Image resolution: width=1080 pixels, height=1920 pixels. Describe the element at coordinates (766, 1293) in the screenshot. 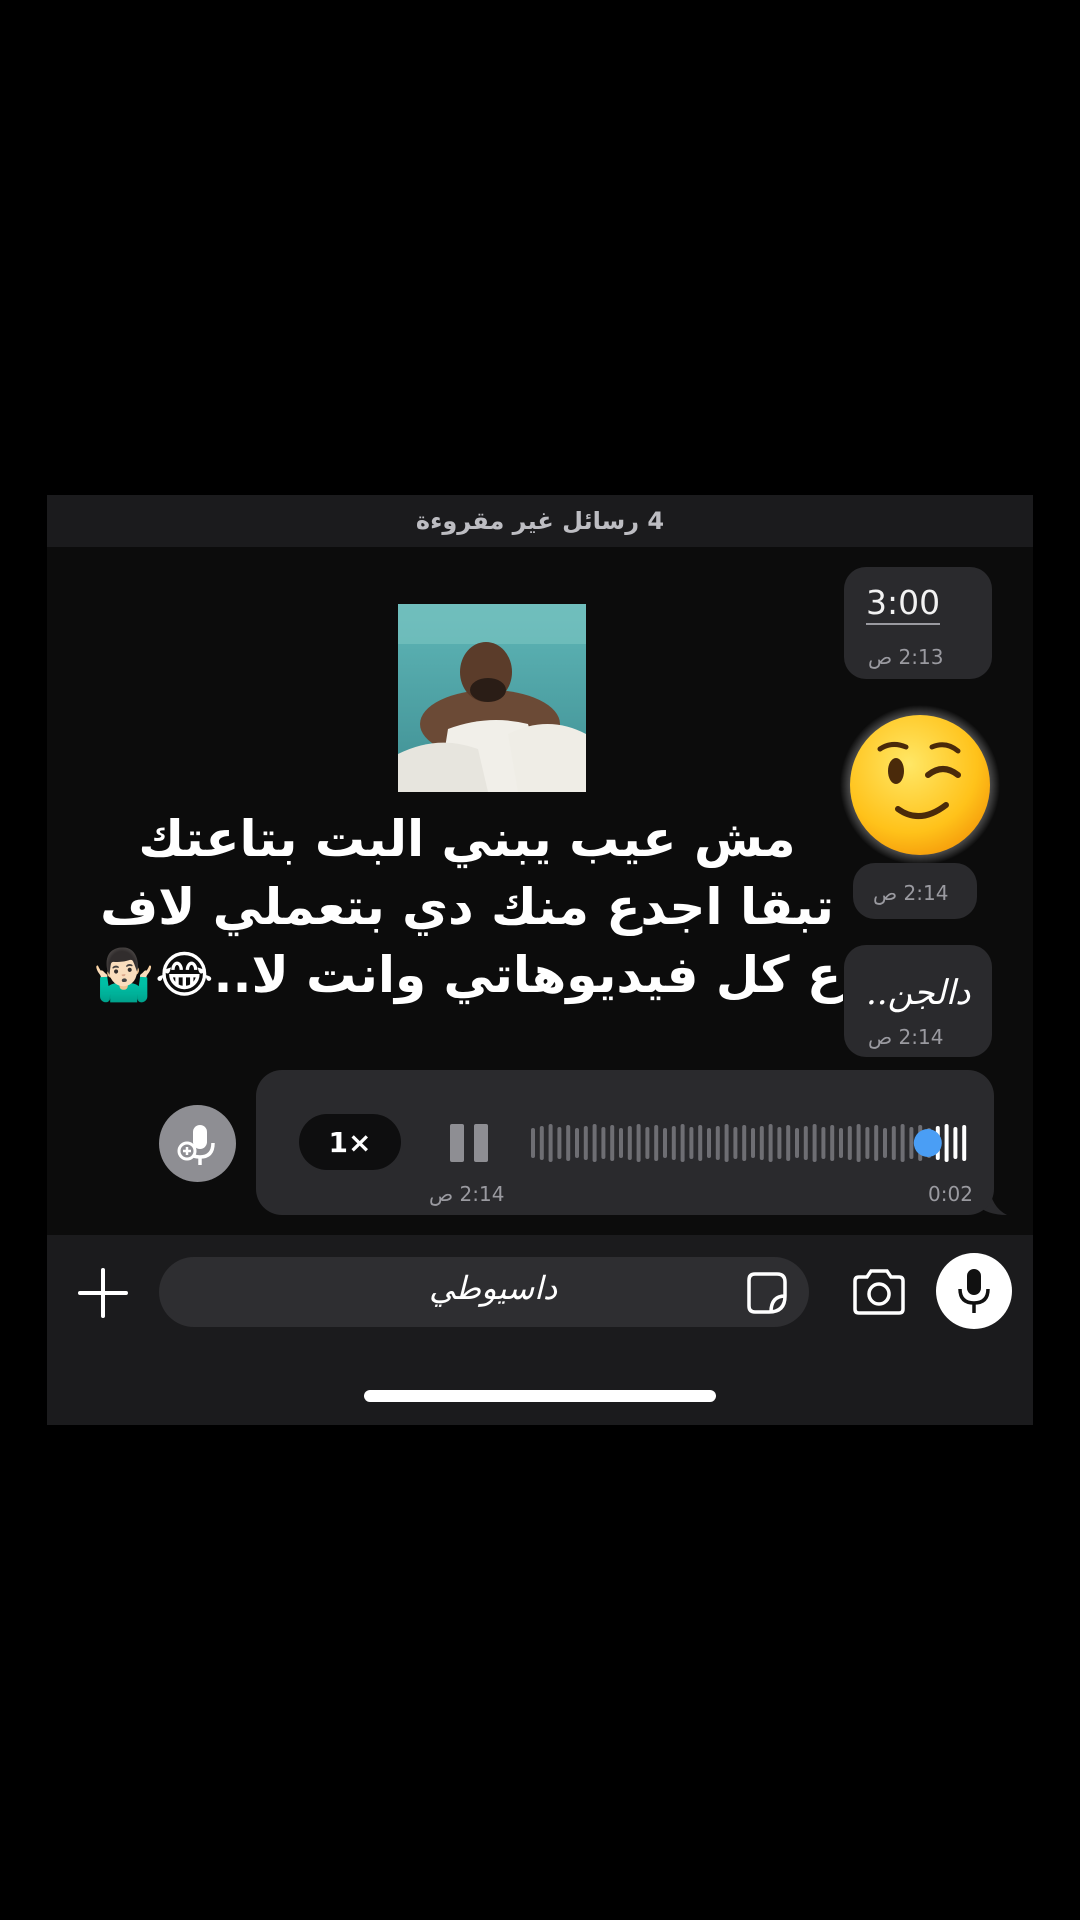

I see `sticker-icon` at that location.